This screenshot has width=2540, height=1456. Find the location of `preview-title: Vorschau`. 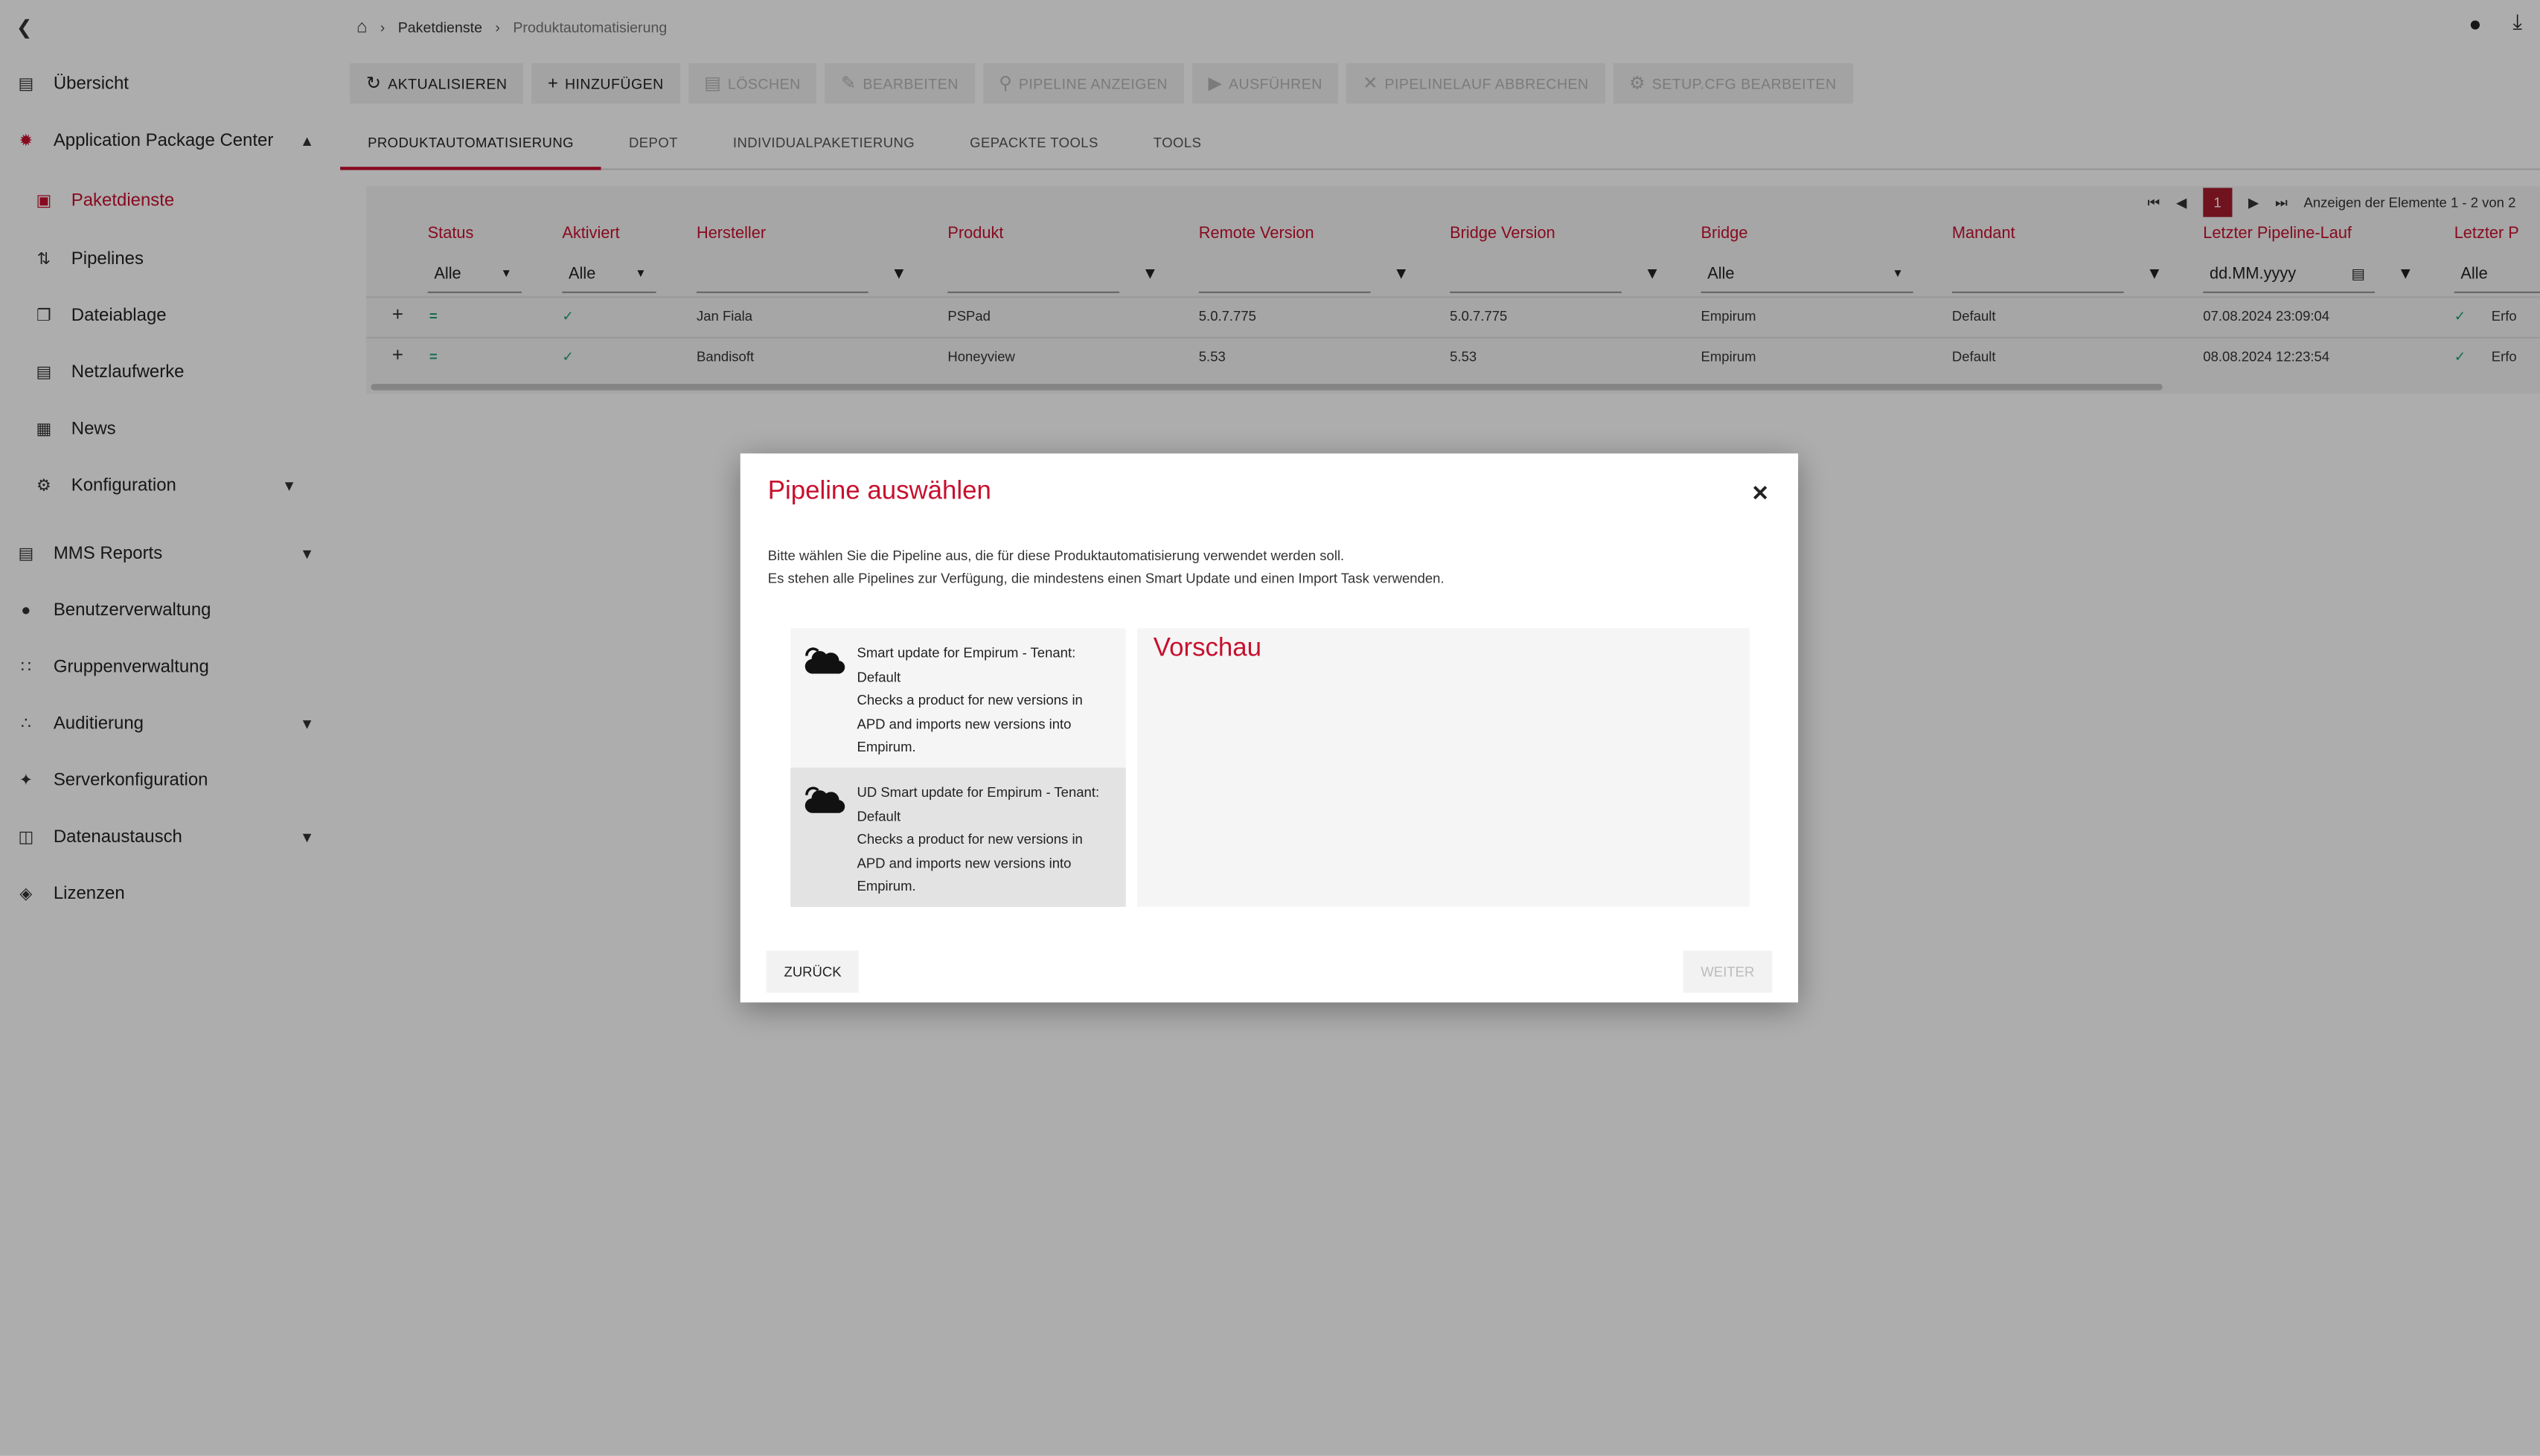

preview-title: Vorschau is located at coordinates (1207, 649).